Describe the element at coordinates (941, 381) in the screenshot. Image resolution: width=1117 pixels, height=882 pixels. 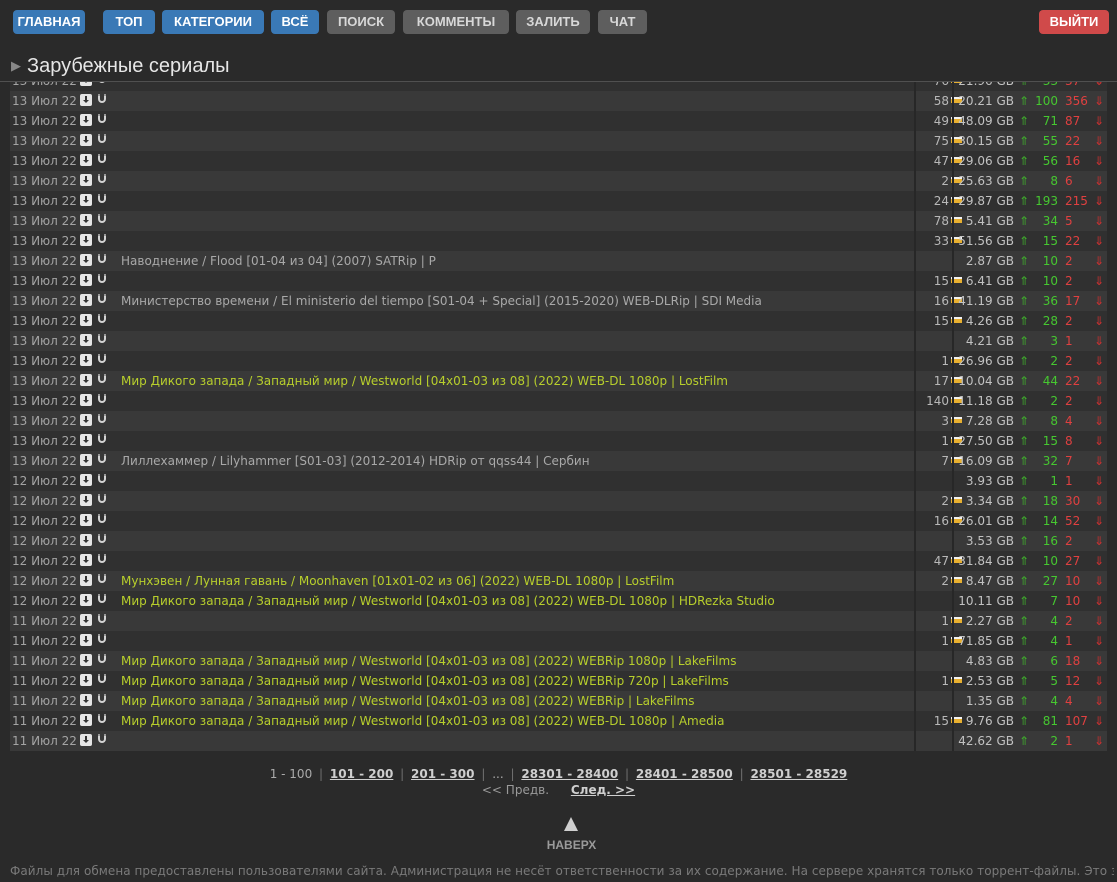
I see `comment-count: 17` at that location.